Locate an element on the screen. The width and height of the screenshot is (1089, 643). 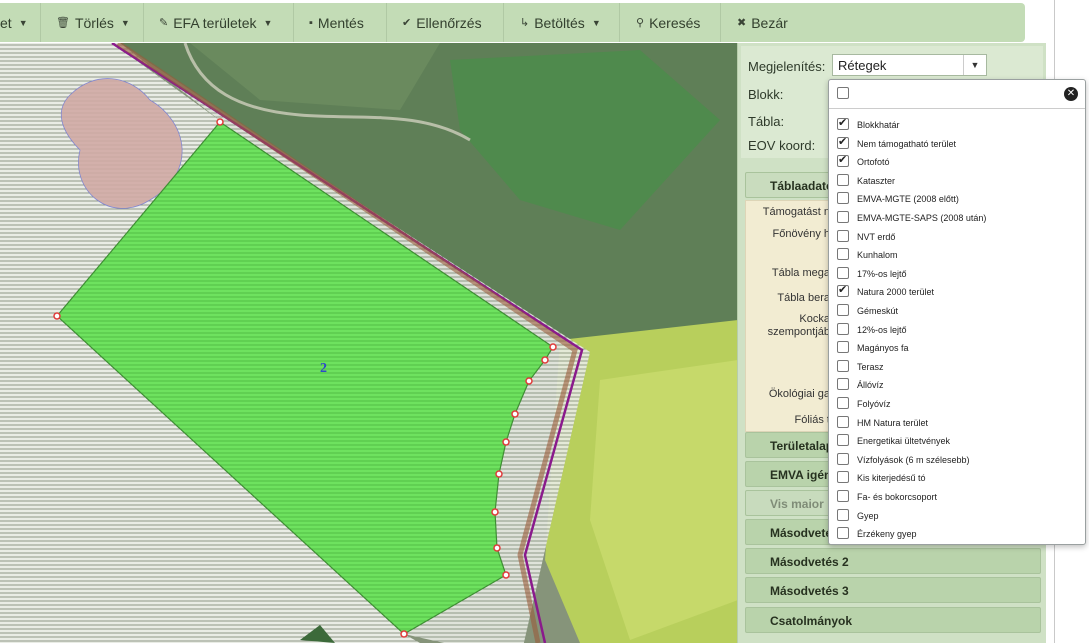
layer-item: Vízfolyások (6 m szélesebb) is located at coordinates (957, 460).